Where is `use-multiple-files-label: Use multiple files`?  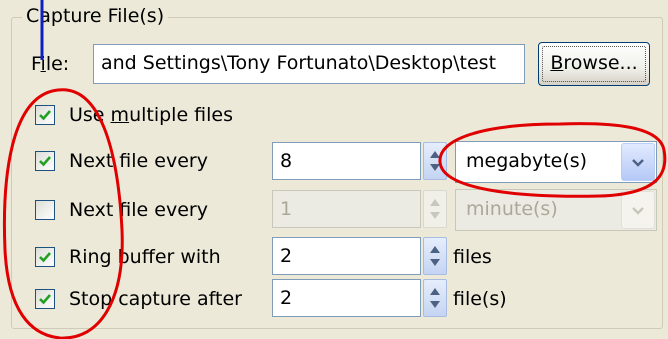 use-multiple-files-label: Use multiple files is located at coordinates (151, 115).